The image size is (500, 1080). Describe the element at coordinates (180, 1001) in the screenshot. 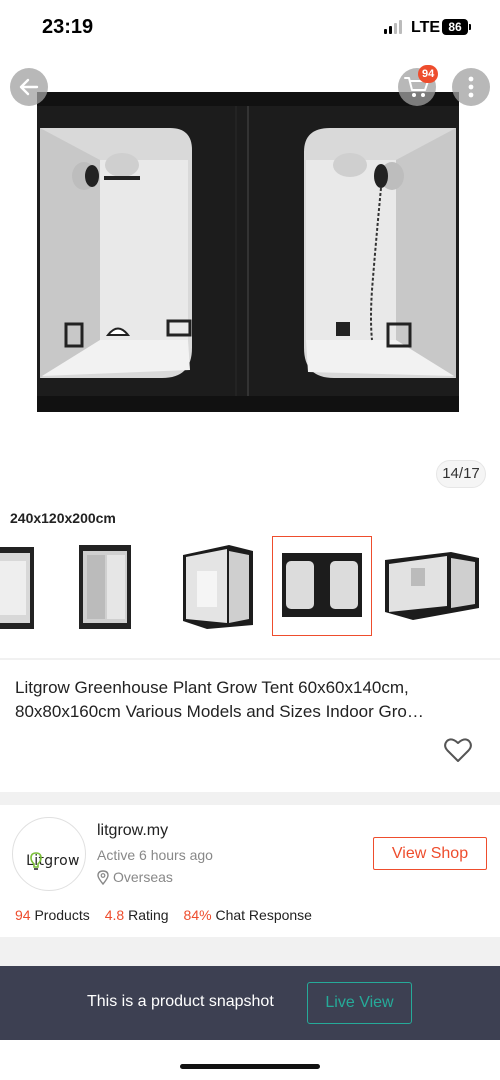

I see `snapshot-message: This is a product snapshot` at that location.